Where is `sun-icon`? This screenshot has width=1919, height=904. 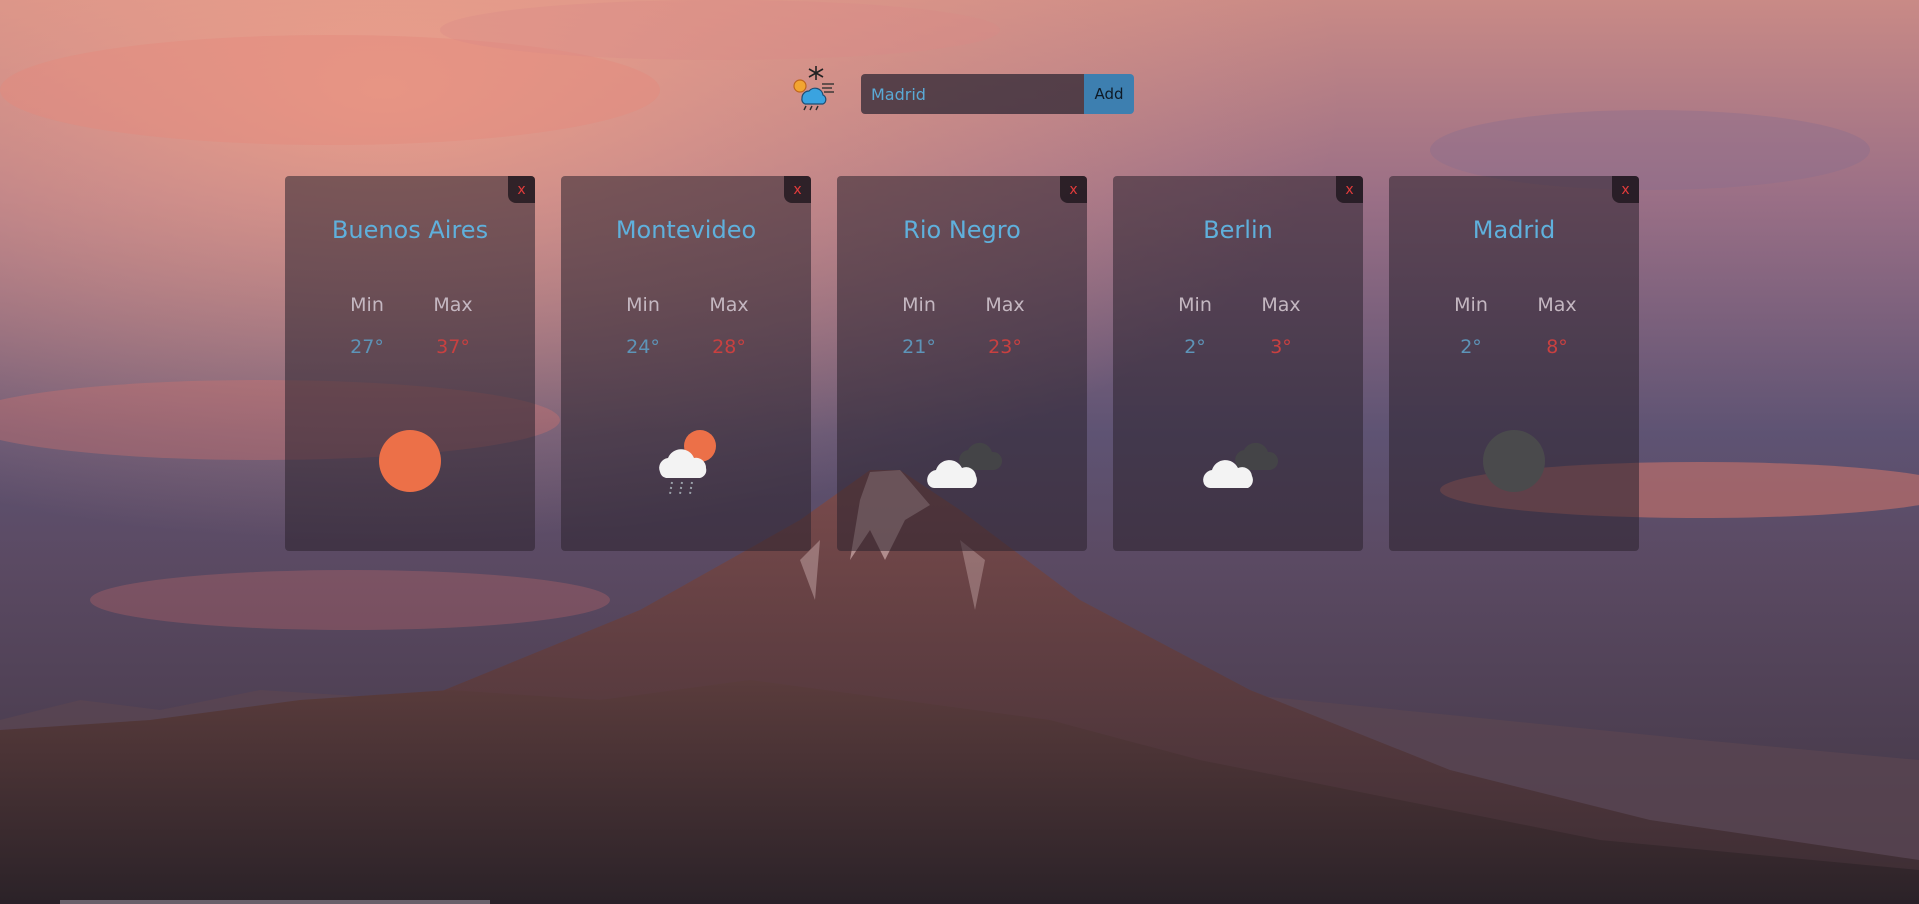
sun-icon is located at coordinates (410, 461).